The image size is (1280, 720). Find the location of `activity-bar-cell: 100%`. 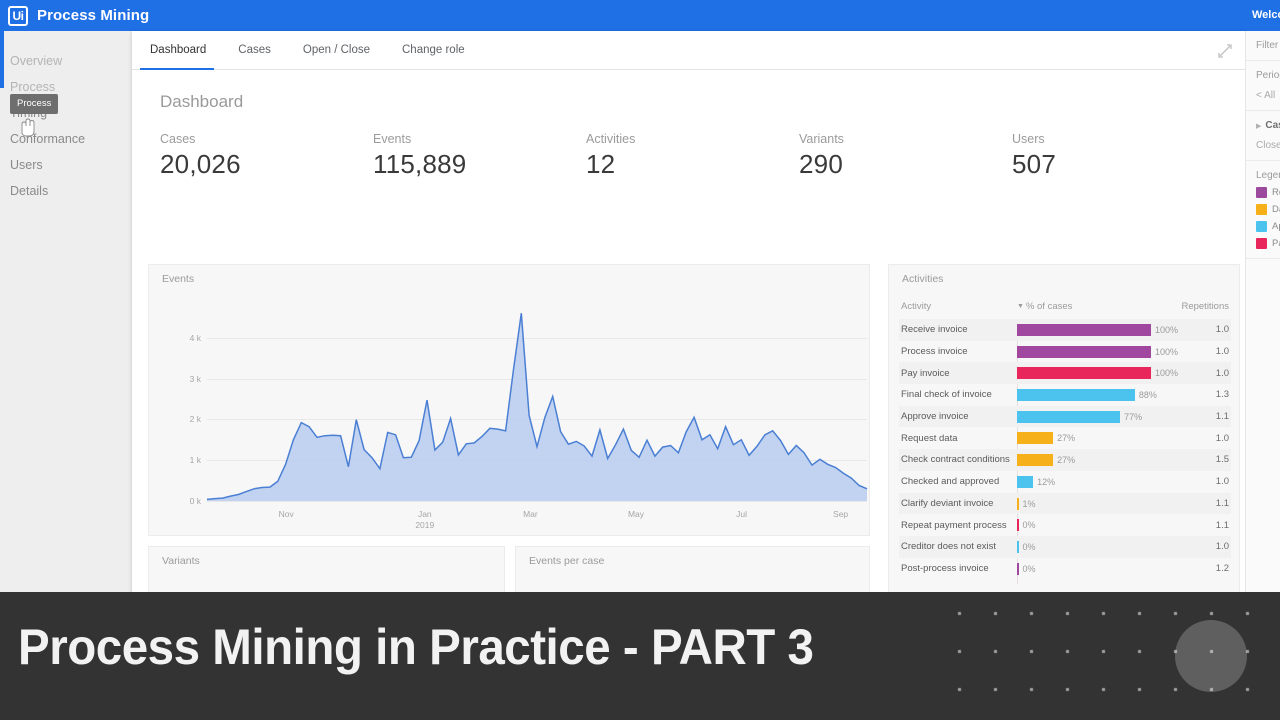

activity-bar-cell: 100% is located at coordinates (1100, 373).